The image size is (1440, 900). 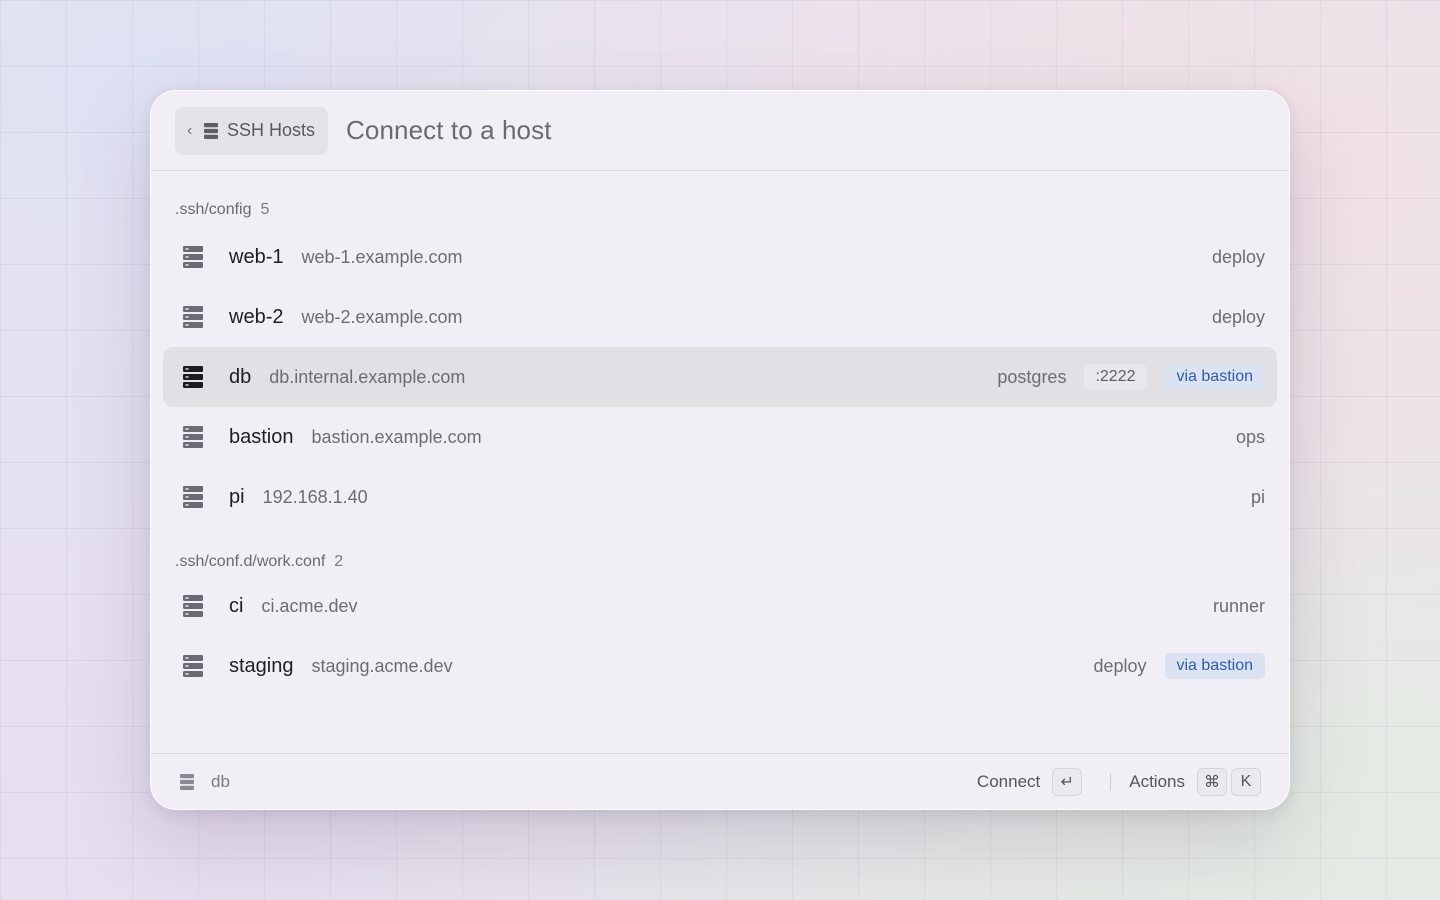 What do you see at coordinates (720, 257) in the screenshot?
I see `host-row-web-1: web-1 web-1.example.com deploy` at bounding box center [720, 257].